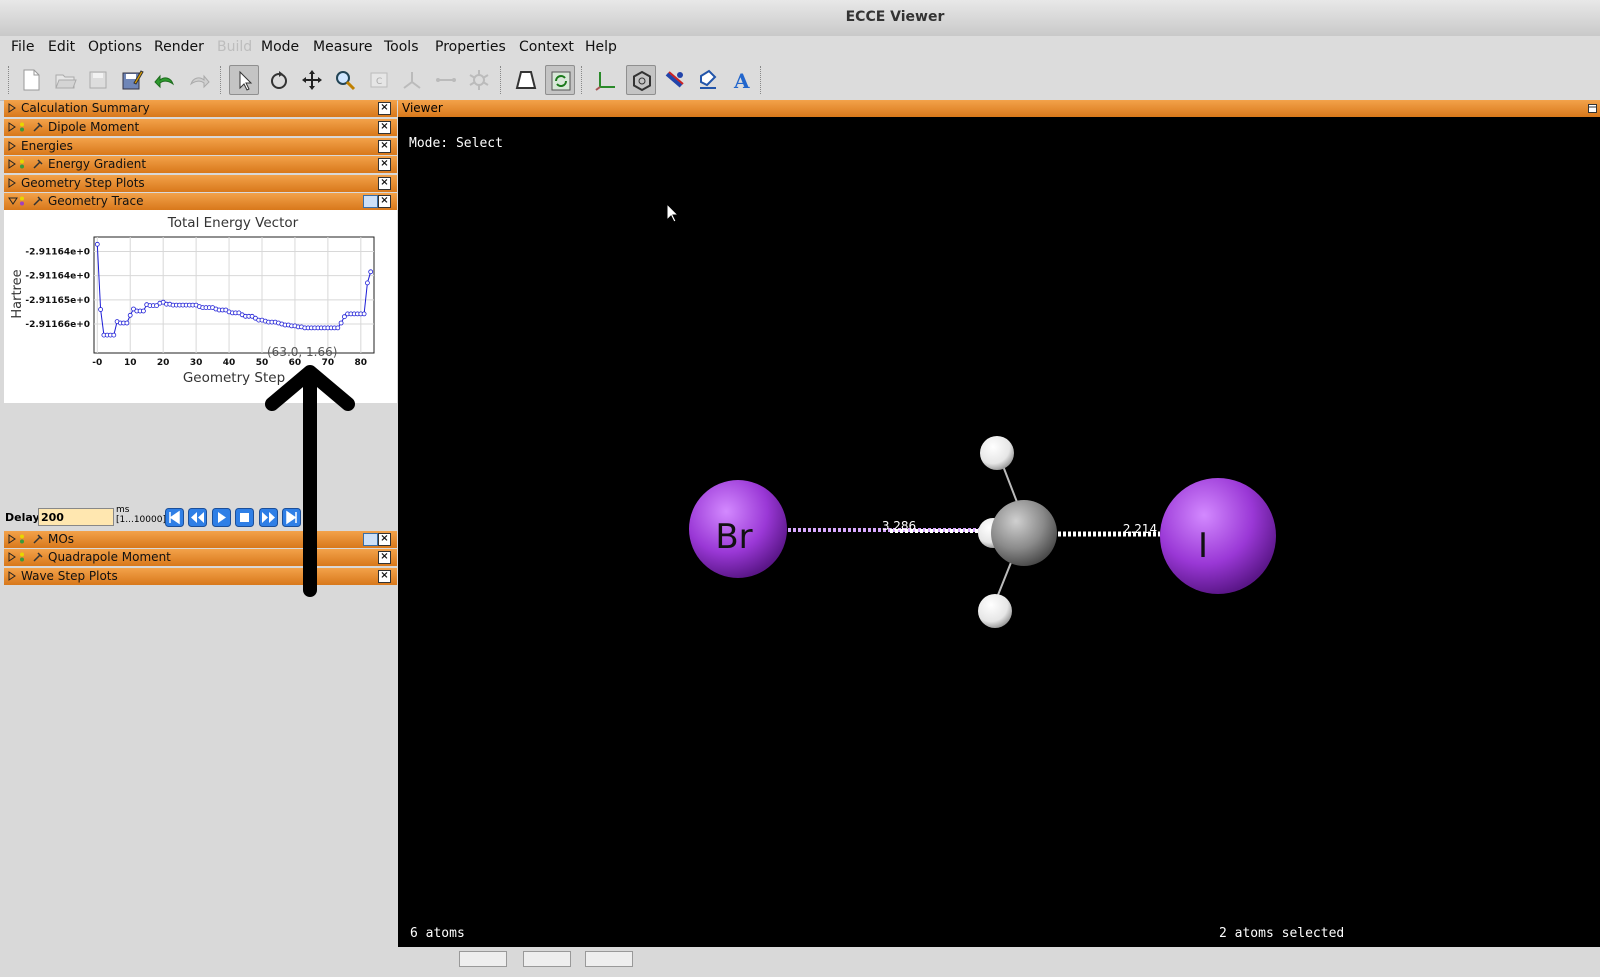 This screenshot has width=1600, height=977. Describe the element at coordinates (199, 80) in the screenshot. I see `redo-icon` at that location.